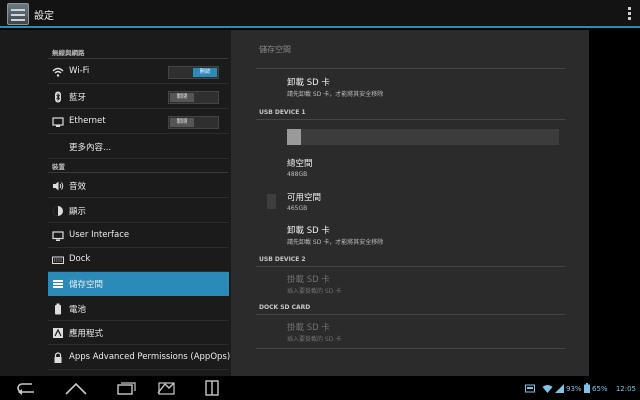  Describe the element at coordinates (297, 174) in the screenshot. I see `row-value: 488GB` at that location.